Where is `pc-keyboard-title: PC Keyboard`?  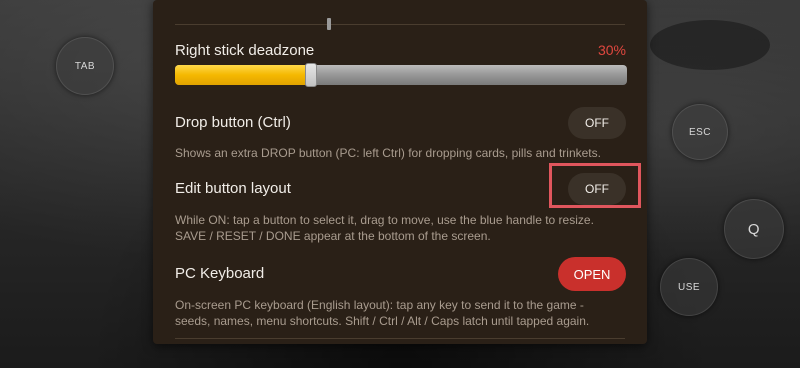 pc-keyboard-title: PC Keyboard is located at coordinates (220, 273).